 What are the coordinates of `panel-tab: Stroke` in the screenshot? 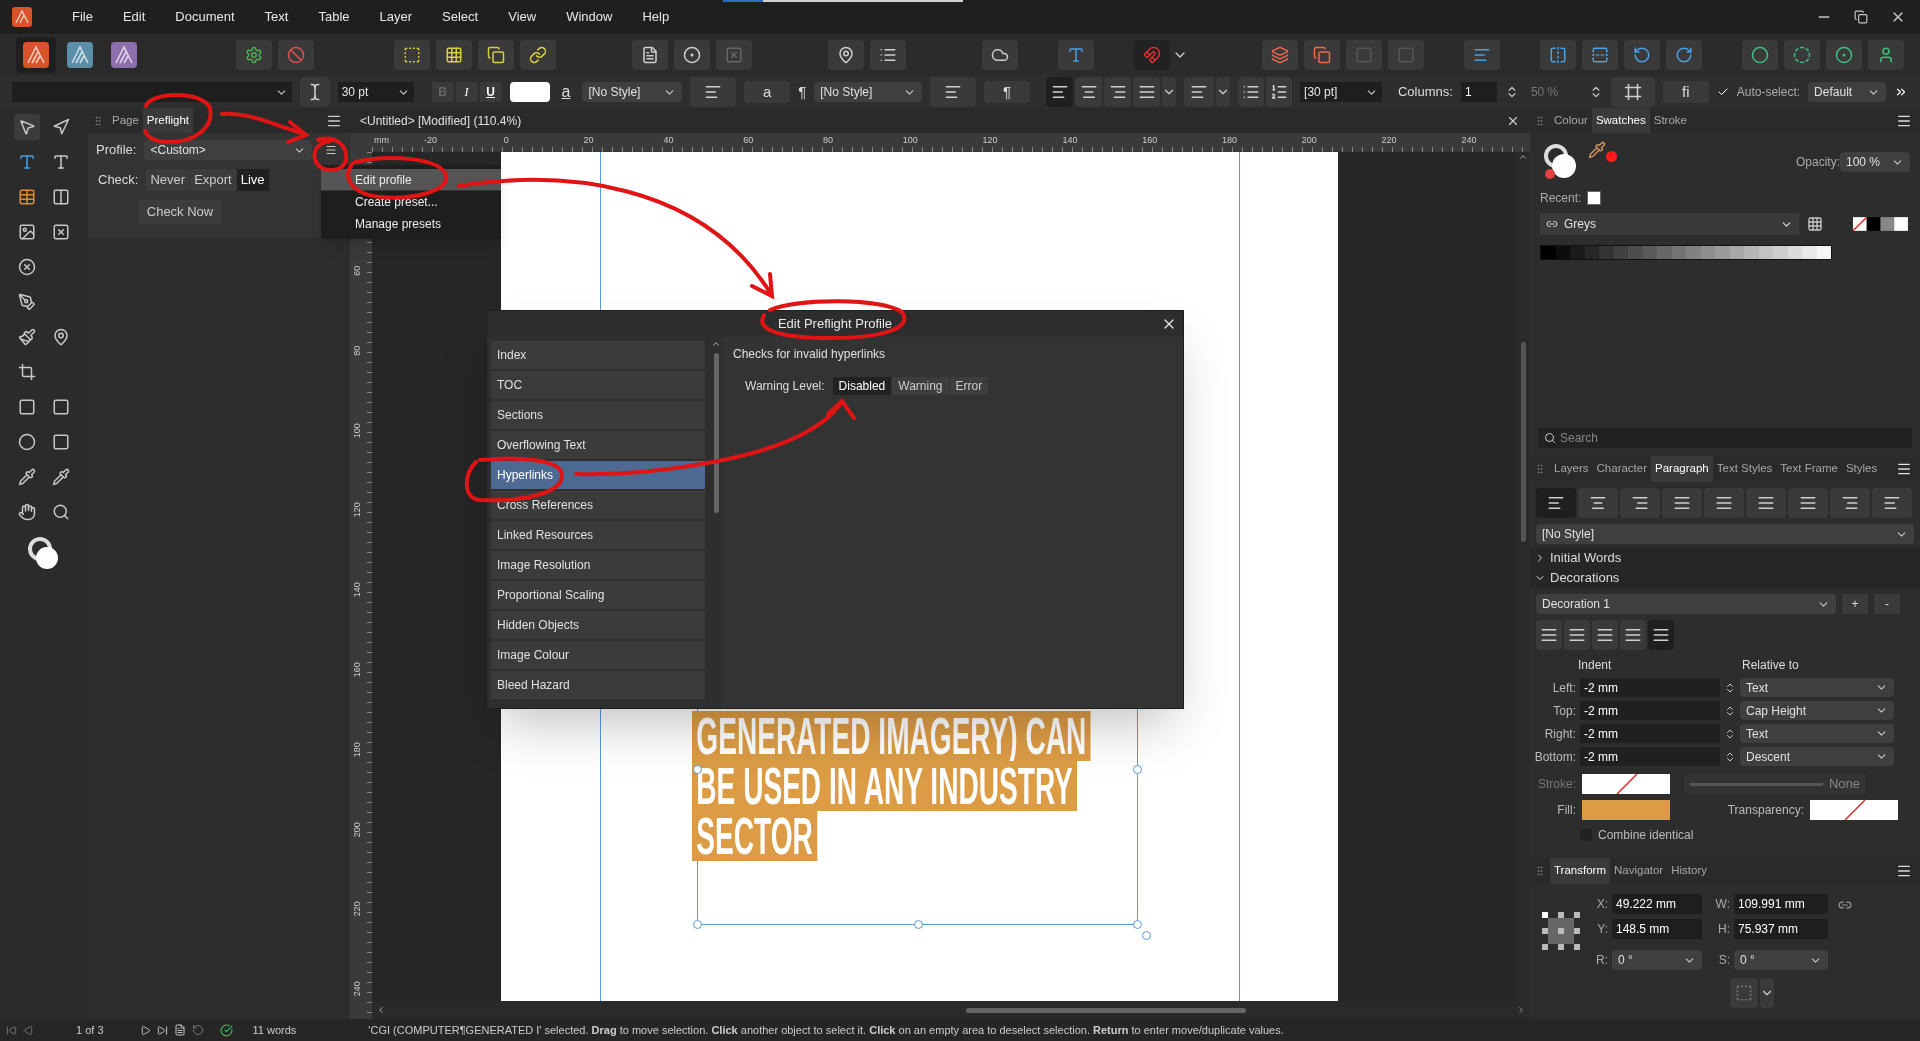 It's located at (1670, 120).